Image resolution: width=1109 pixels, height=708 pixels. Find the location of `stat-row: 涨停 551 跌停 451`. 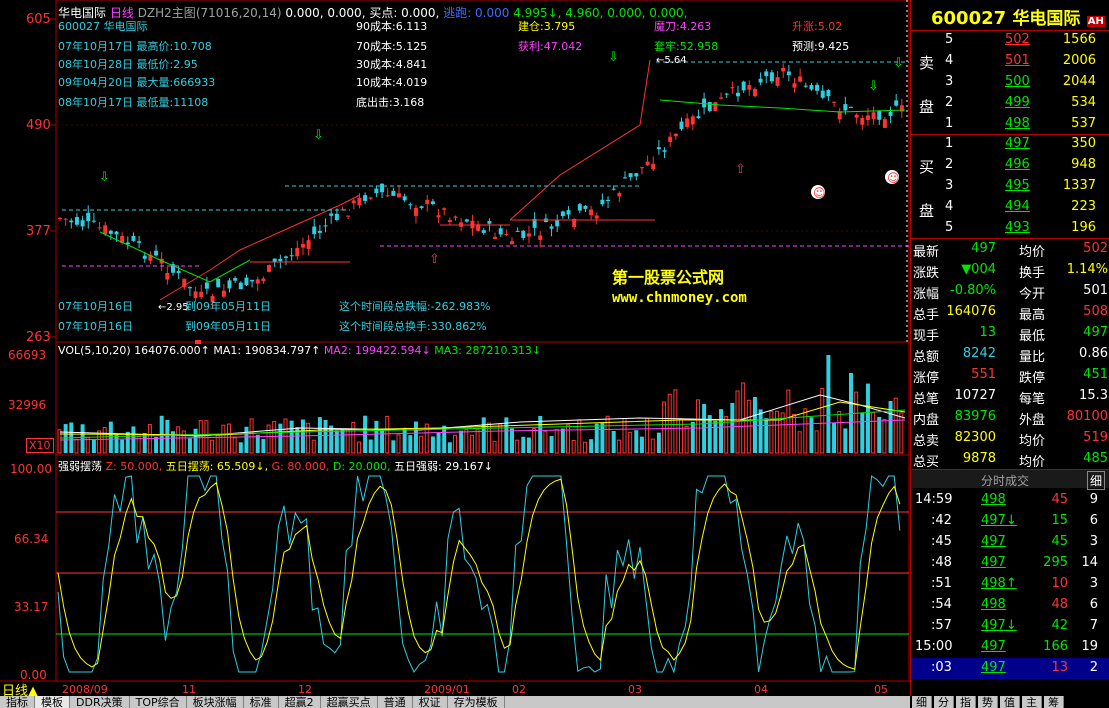

stat-row: 涨停 551 跌停 451 is located at coordinates (1010, 375).